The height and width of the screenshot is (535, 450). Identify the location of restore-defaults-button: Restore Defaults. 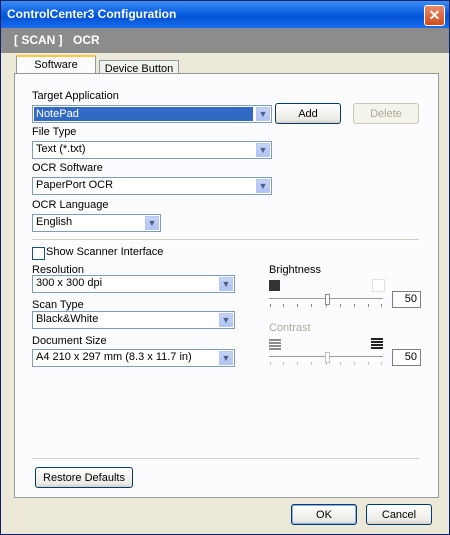
(84, 477).